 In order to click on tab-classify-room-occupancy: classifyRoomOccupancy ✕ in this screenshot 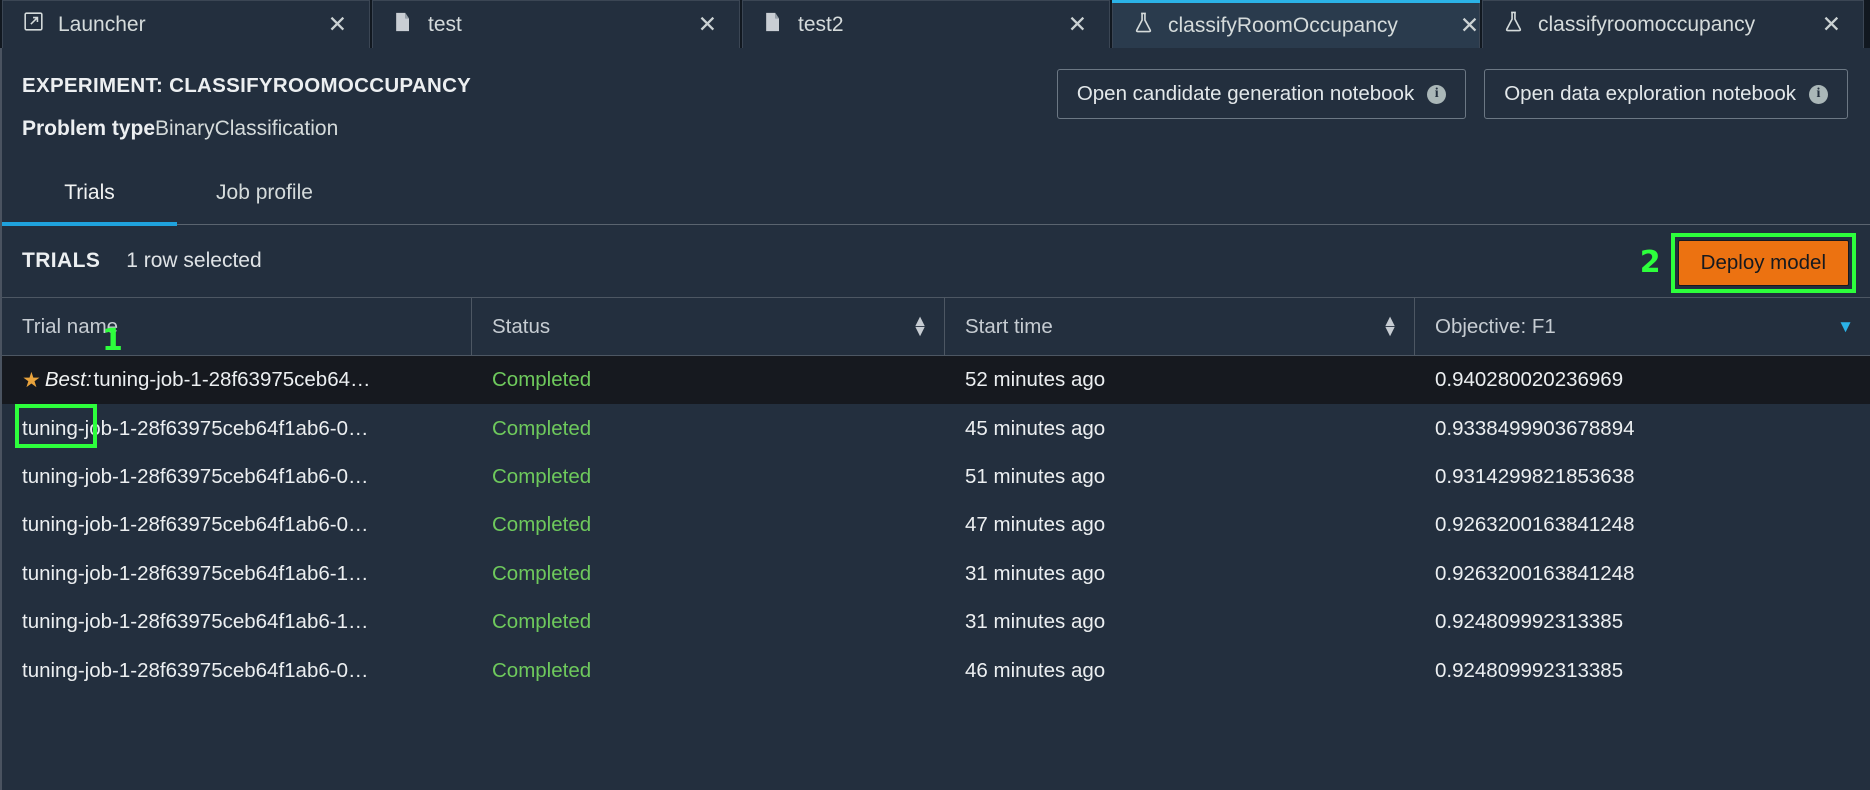, I will do `click(1296, 24)`.